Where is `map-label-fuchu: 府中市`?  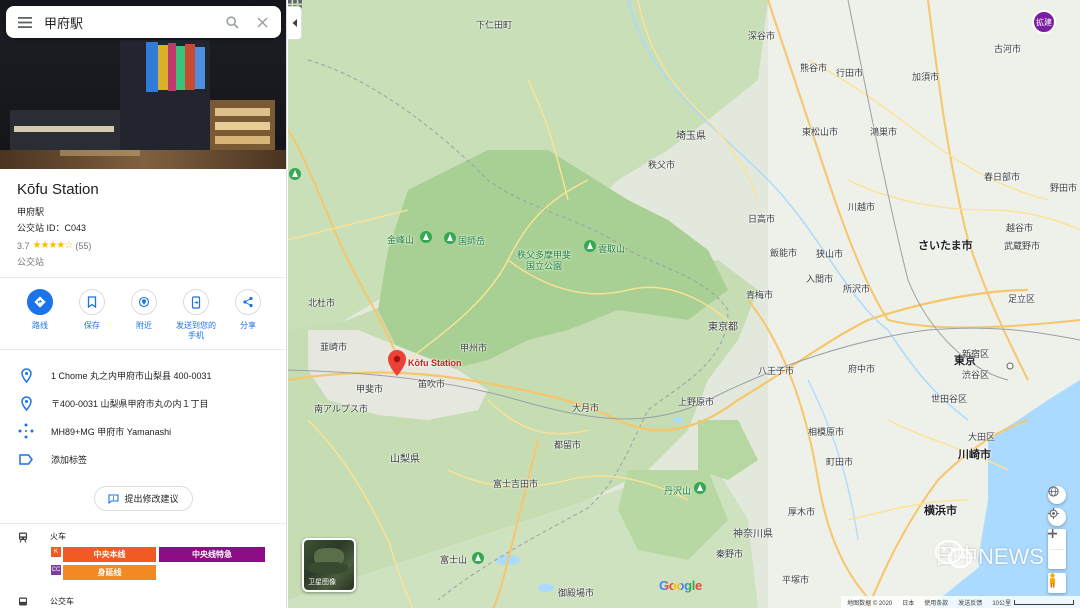
map-label-fuchu: 府中市 is located at coordinates (862, 369).